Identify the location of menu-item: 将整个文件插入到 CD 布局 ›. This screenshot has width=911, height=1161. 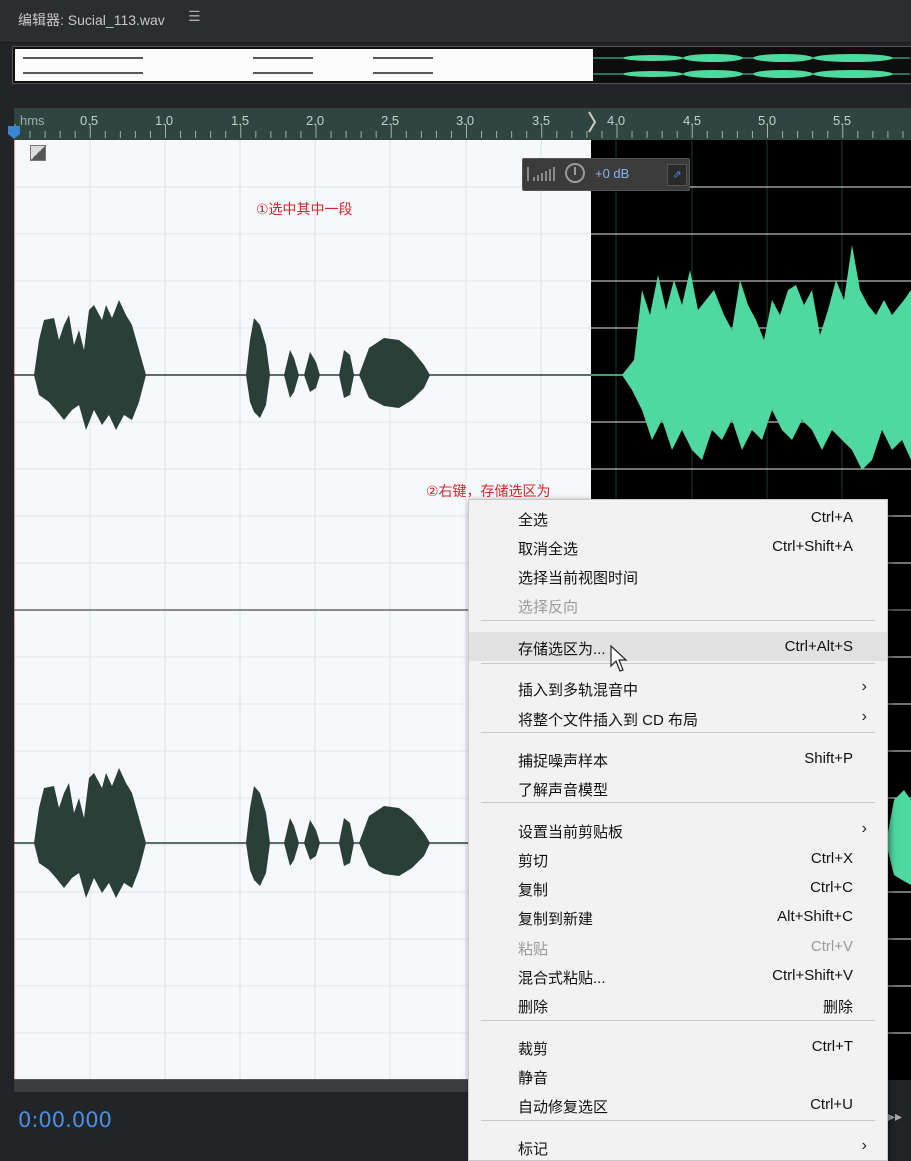
(678, 717).